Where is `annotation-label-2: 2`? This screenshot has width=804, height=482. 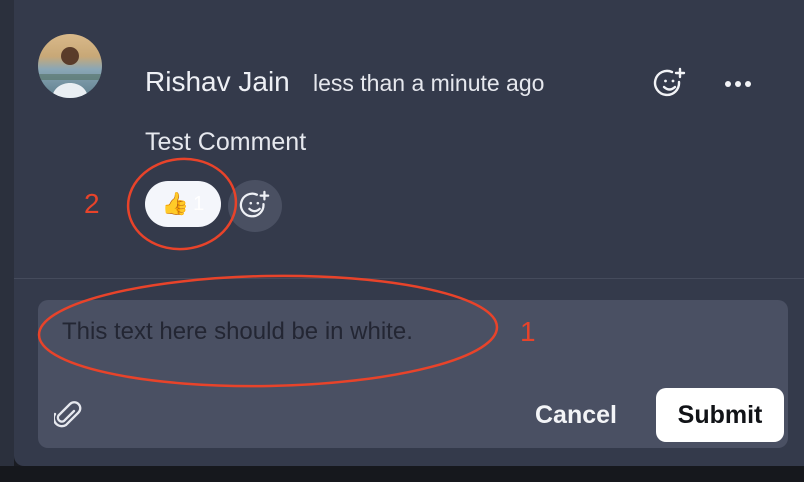 annotation-label-2: 2 is located at coordinates (92, 203).